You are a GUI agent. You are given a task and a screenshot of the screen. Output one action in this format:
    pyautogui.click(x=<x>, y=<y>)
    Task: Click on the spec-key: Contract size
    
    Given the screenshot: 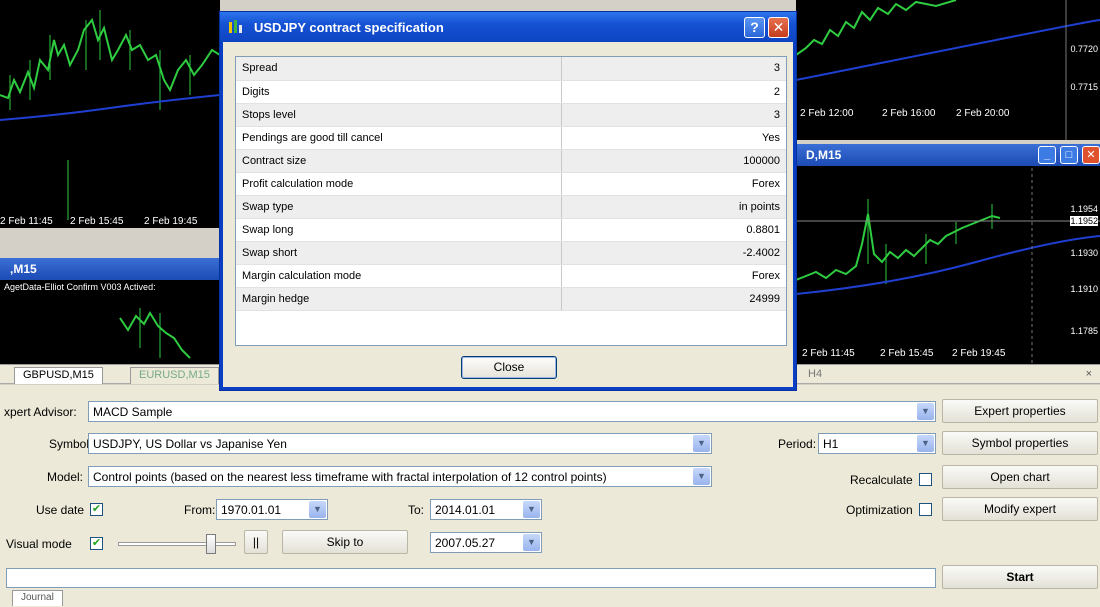 What is the action you would take?
    pyautogui.click(x=399, y=161)
    